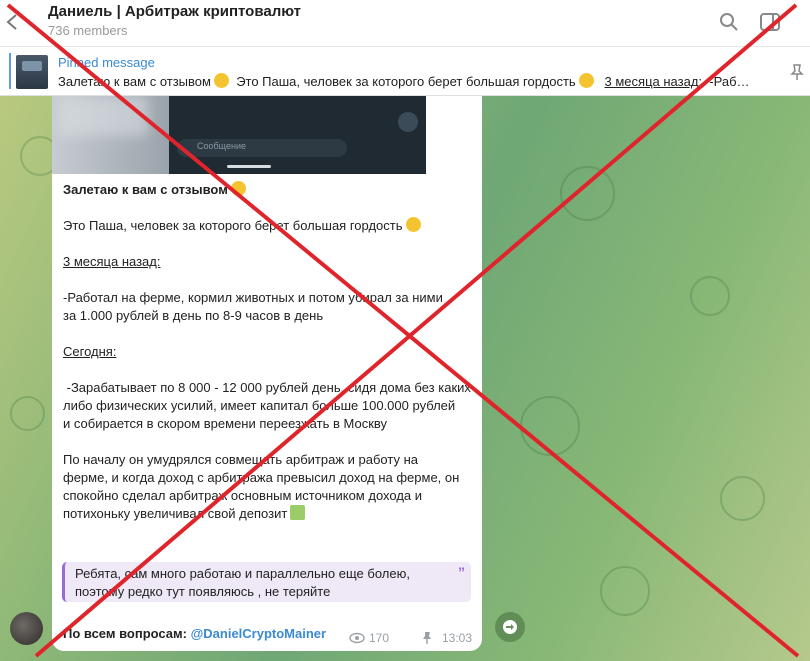  I want to click on view-count: 170, so click(379, 638).